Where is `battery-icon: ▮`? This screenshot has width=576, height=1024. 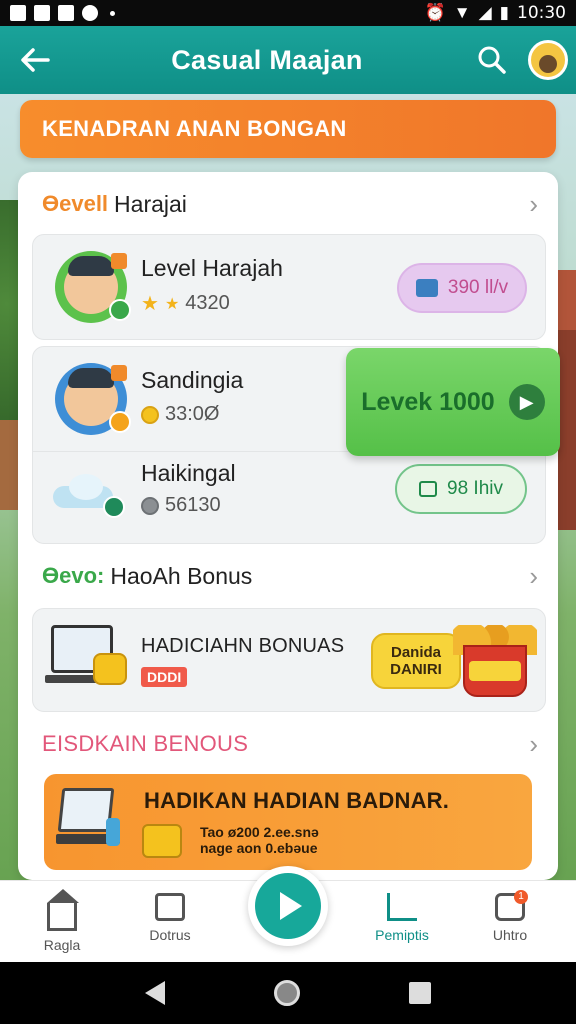 battery-icon: ▮ is located at coordinates (504, 12).